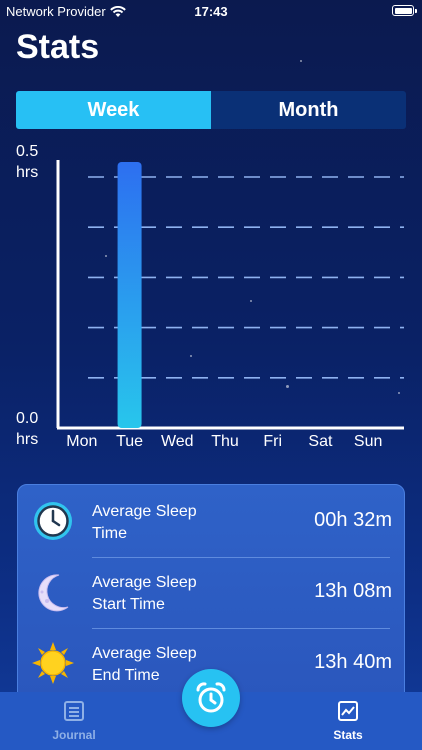 This screenshot has height=750, width=422. Describe the element at coordinates (348, 735) in the screenshot. I see `tab-stats-label: Stats` at that location.